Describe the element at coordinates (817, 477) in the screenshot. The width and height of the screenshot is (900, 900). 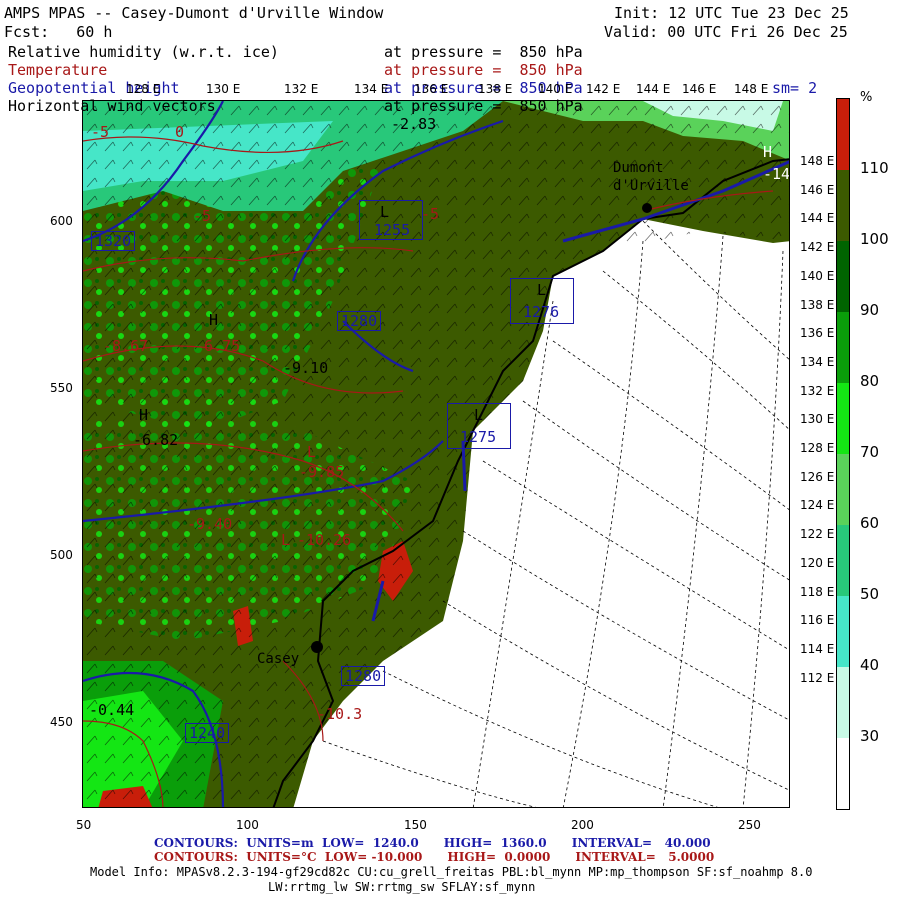
I see `right-lon-label-11: 126 E` at that location.